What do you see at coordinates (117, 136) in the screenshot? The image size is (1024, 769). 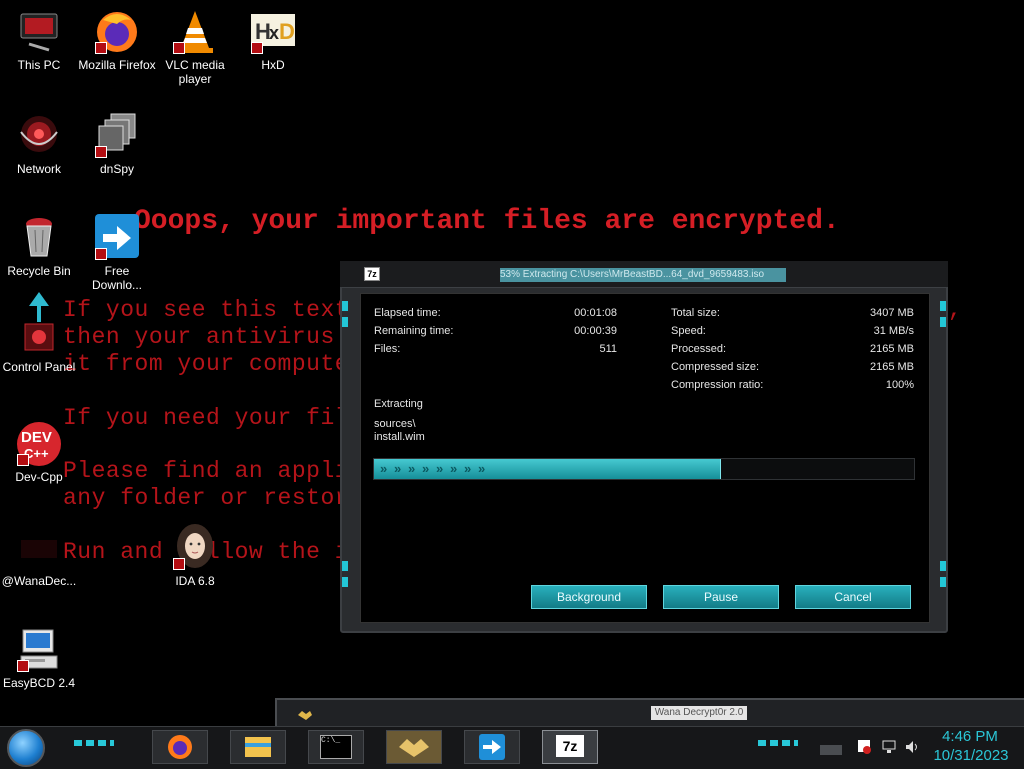 I see `dnspy-icon` at bounding box center [117, 136].